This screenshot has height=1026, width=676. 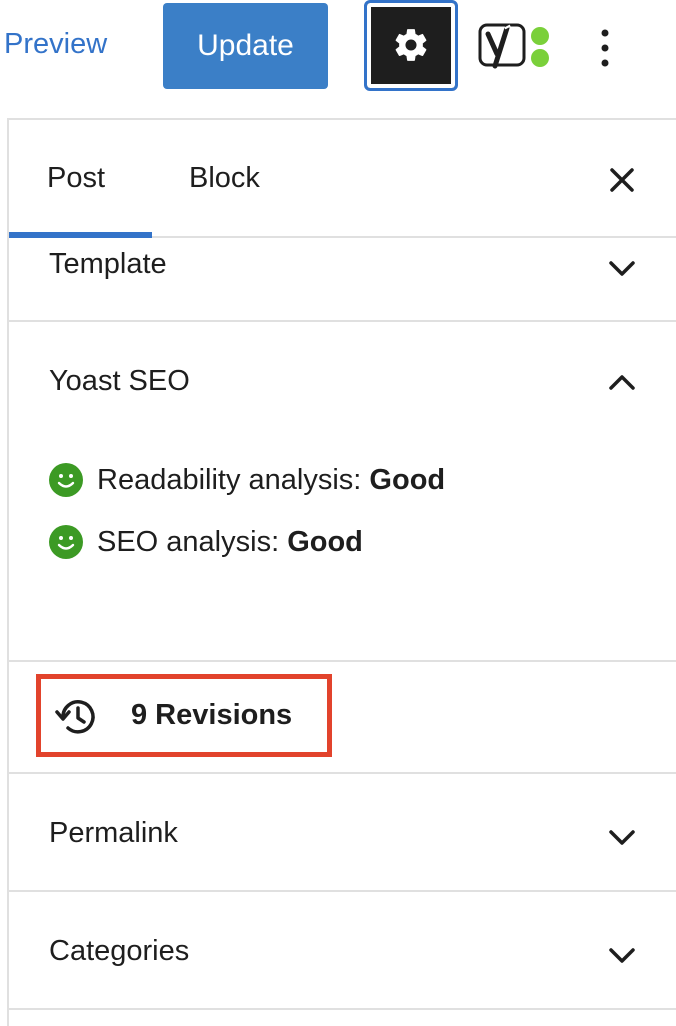 I want to click on settings-button, so click(x=411, y=45).